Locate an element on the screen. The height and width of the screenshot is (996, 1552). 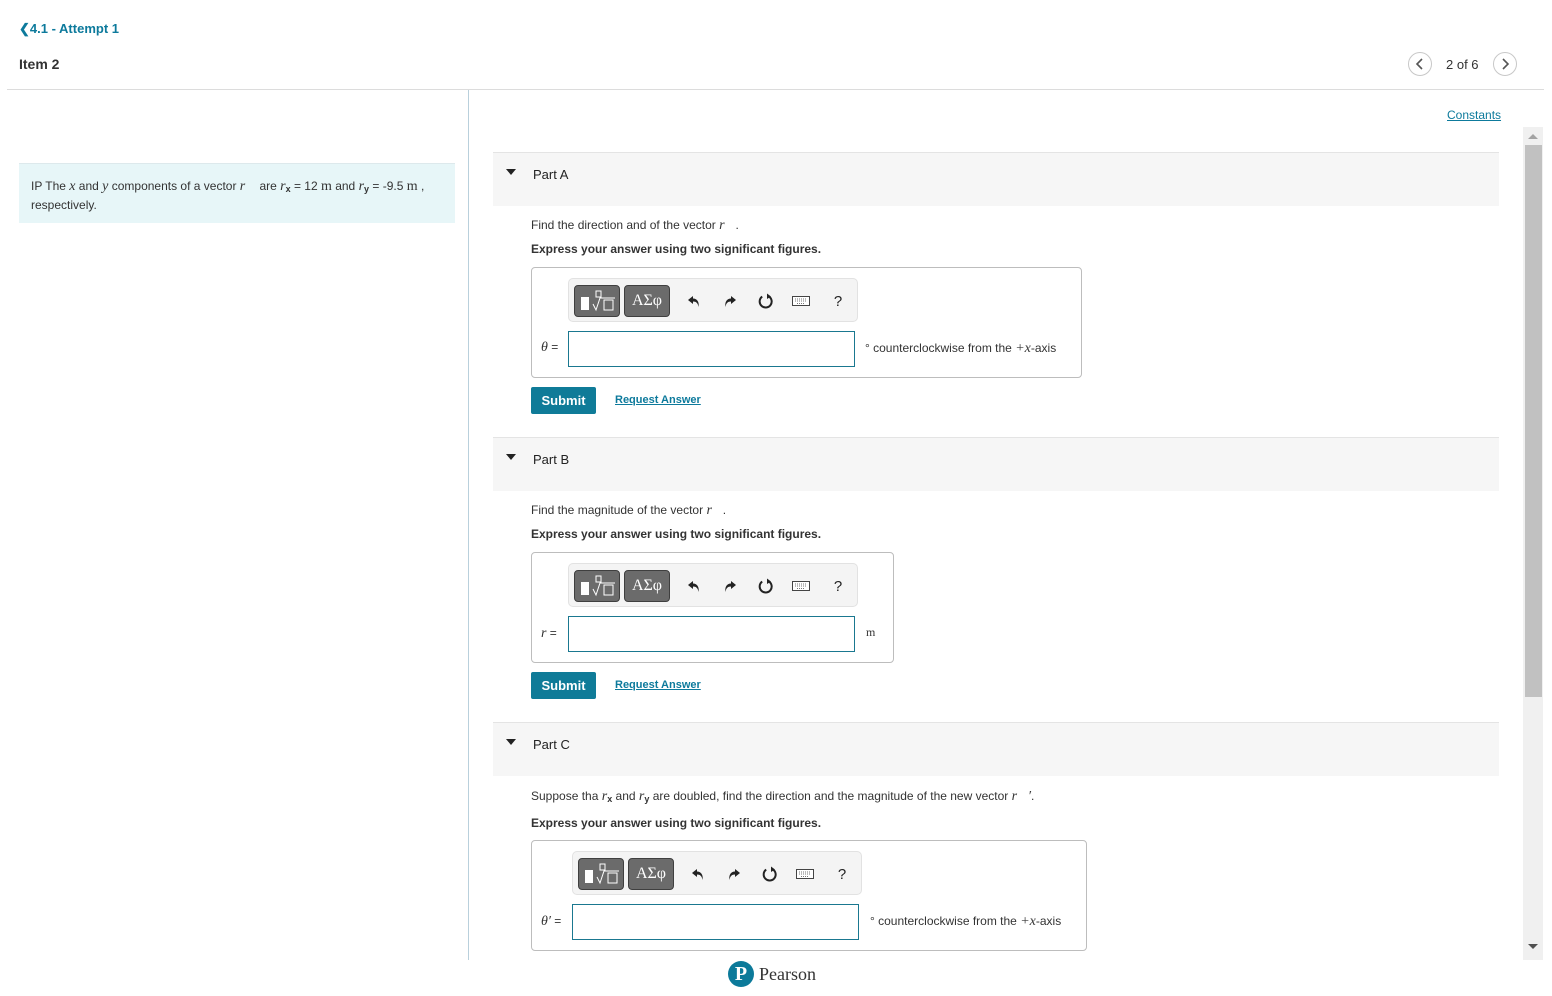
intro-text: and is located at coordinates (89, 186).